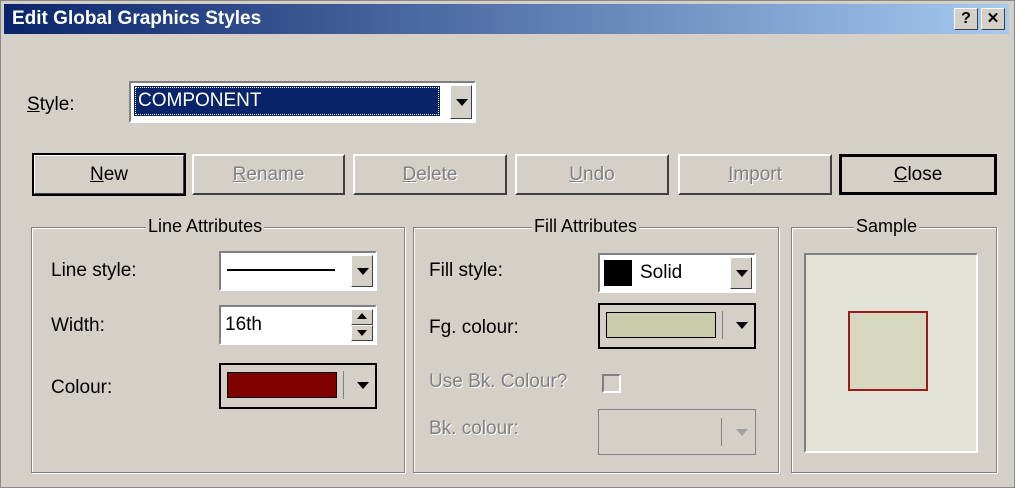  I want to click on line-colour-select, so click(298, 386).